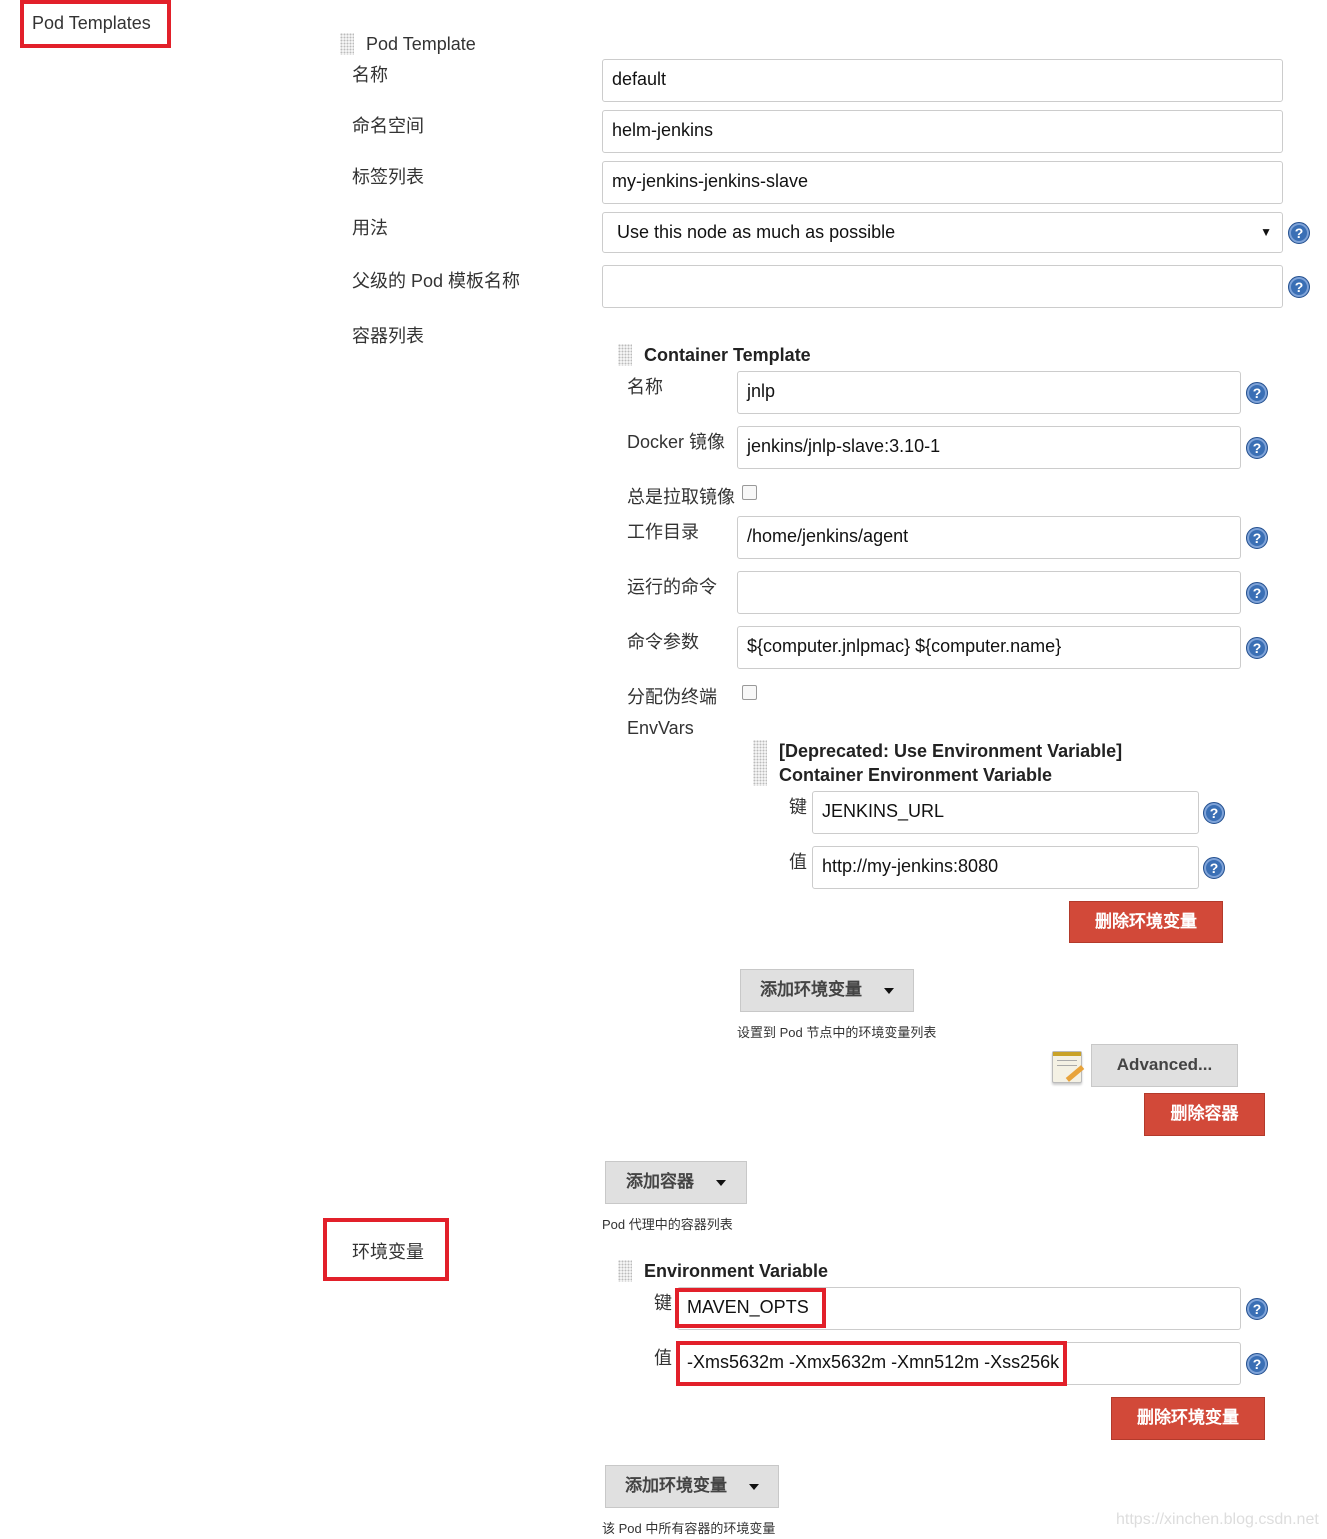 The height and width of the screenshot is (1539, 1327). I want to click on delete-container-button: 删除容器, so click(1204, 1114).